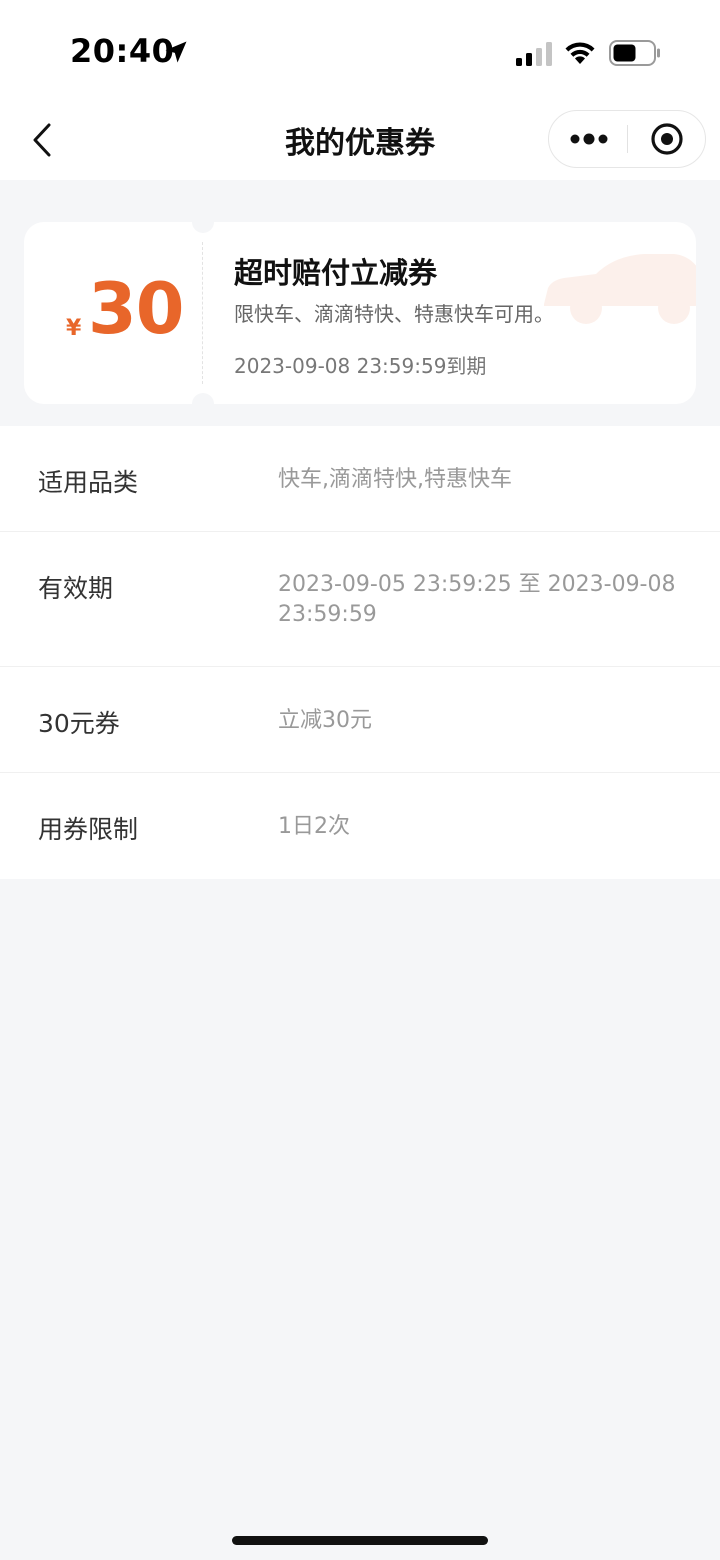 This screenshot has width=720, height=1560. Describe the element at coordinates (360, 50) in the screenshot. I see `status-bar: 20:40` at that location.